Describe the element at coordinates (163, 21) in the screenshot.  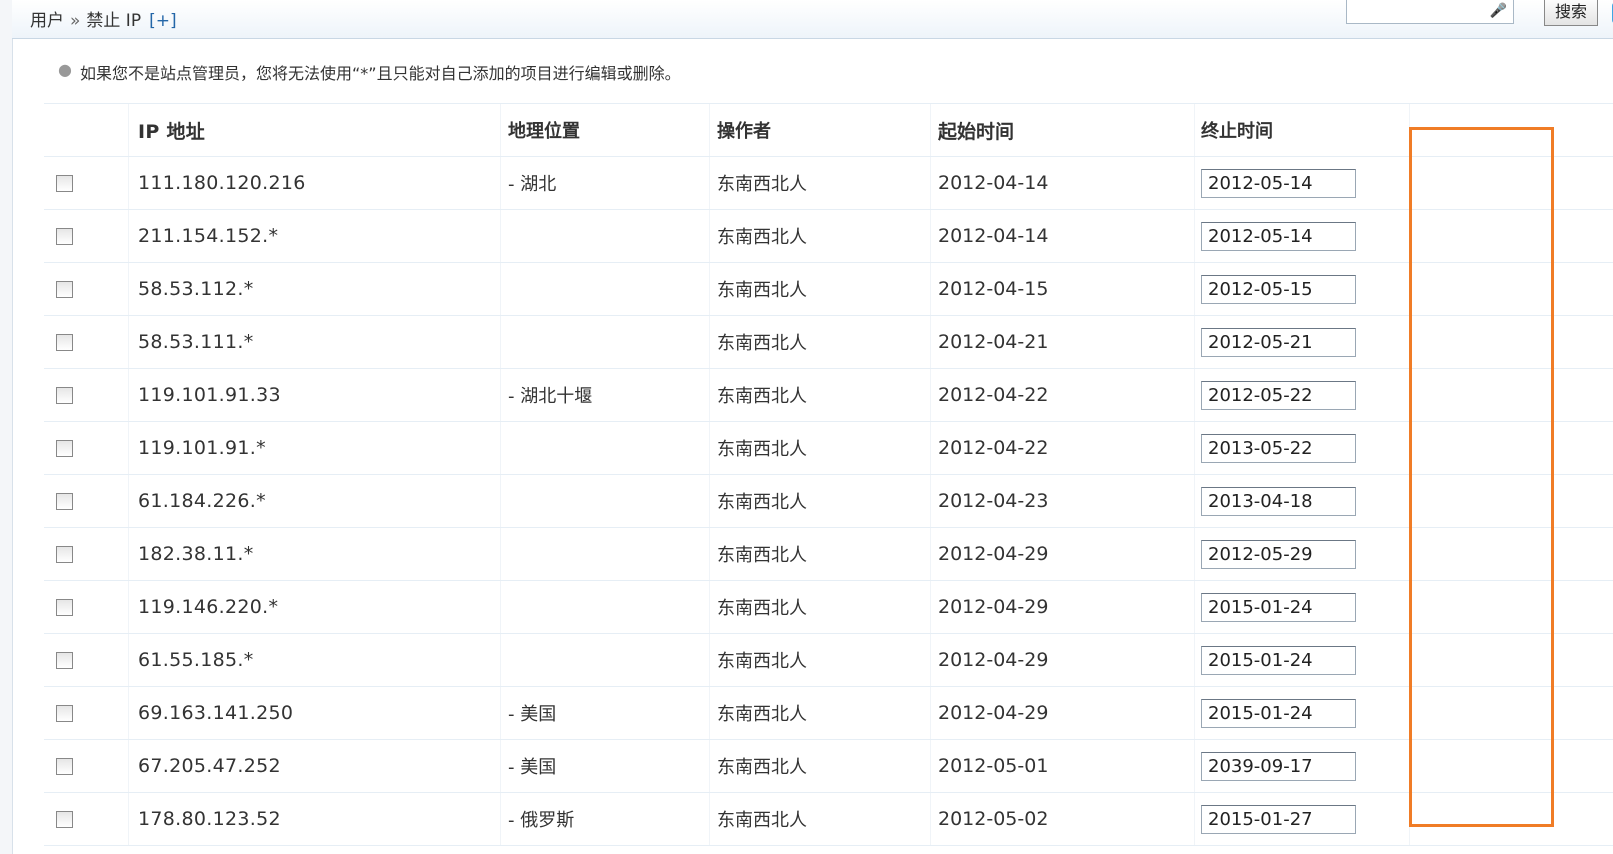
I see `add-ban-link: [+]` at that location.